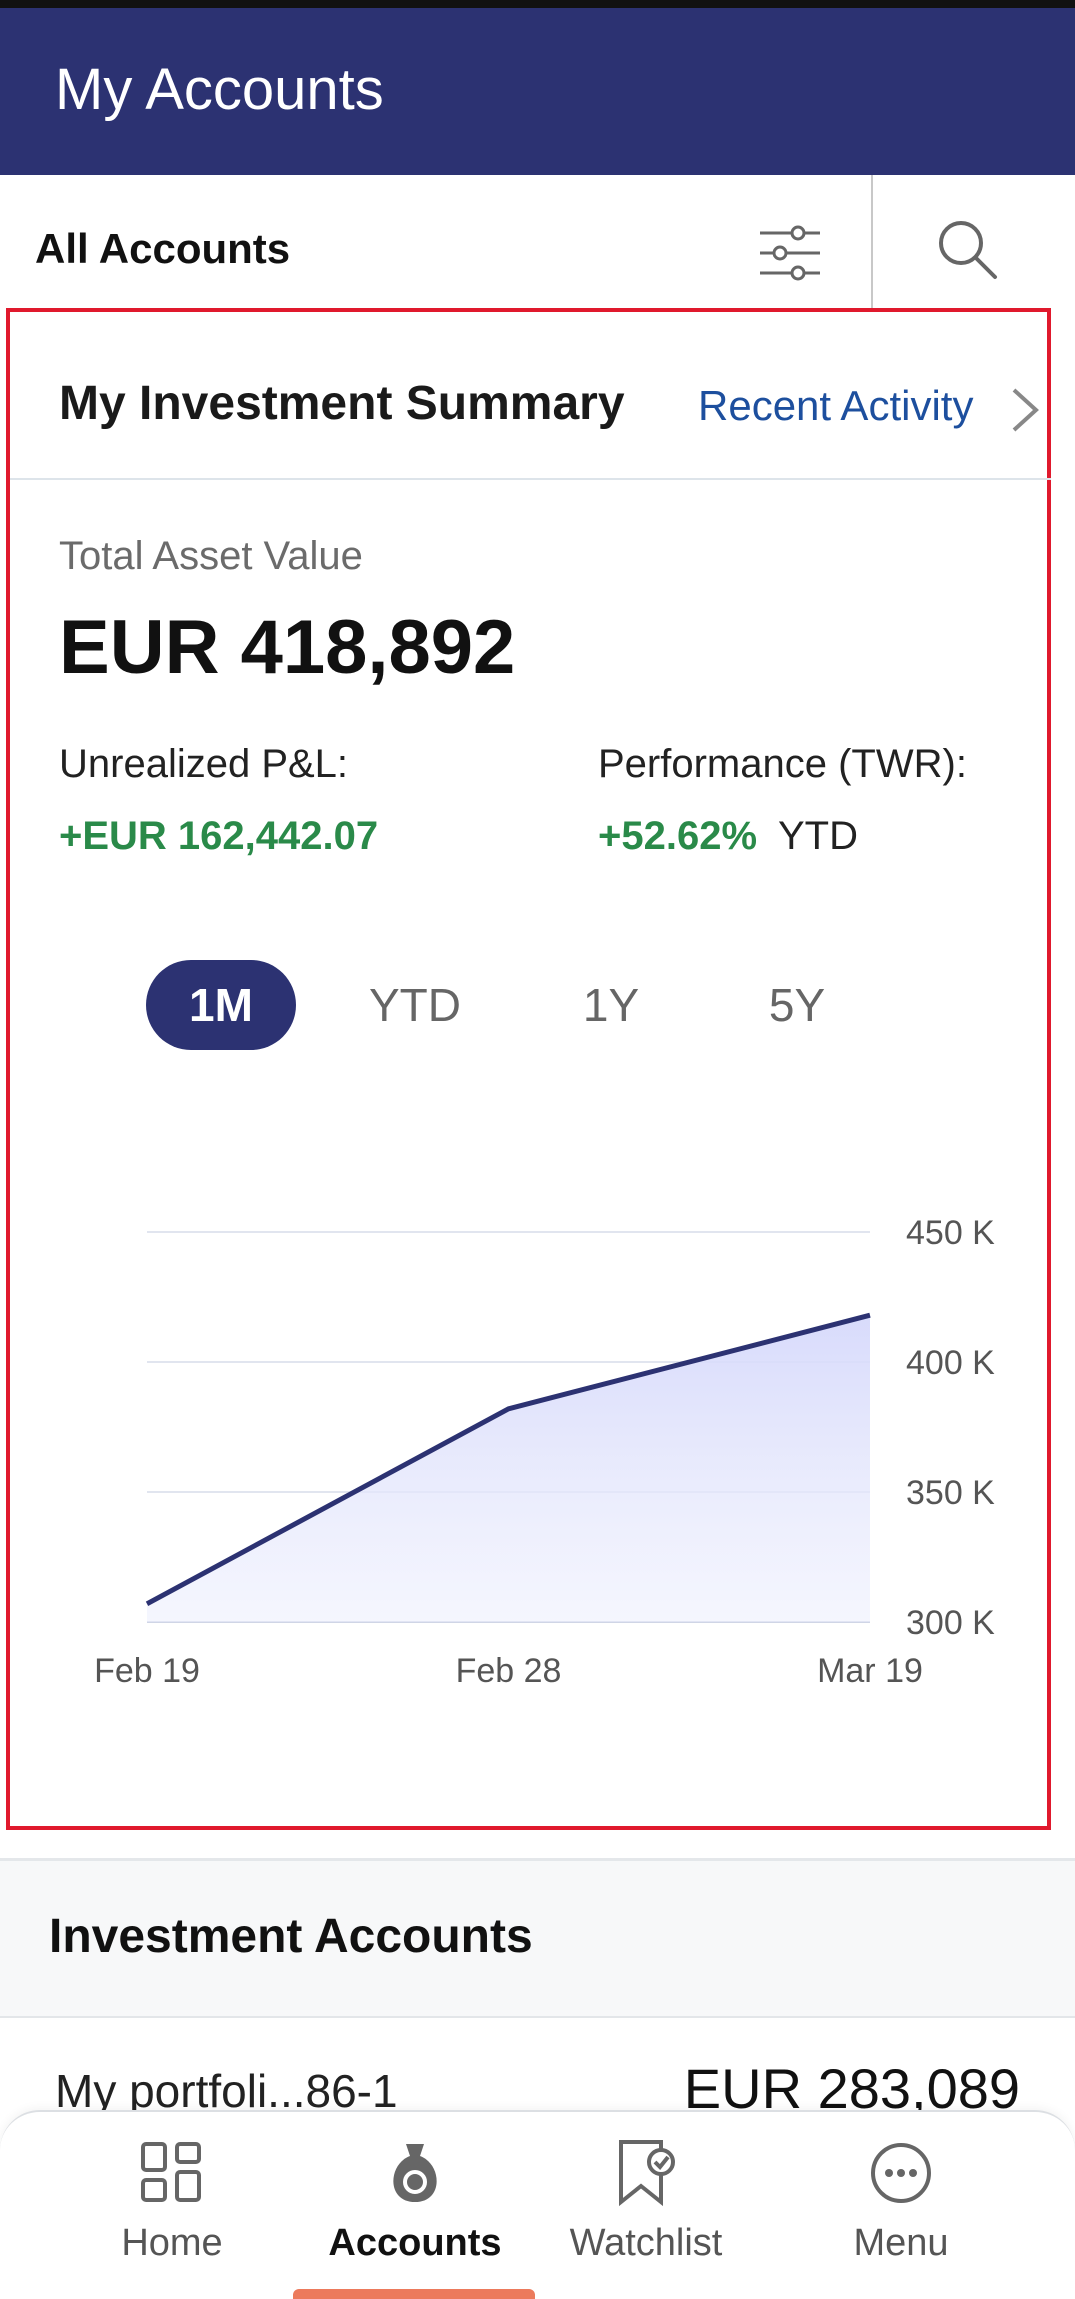  Describe the element at coordinates (415, 2243) in the screenshot. I see `nav-accounts-label: Accounts` at that location.